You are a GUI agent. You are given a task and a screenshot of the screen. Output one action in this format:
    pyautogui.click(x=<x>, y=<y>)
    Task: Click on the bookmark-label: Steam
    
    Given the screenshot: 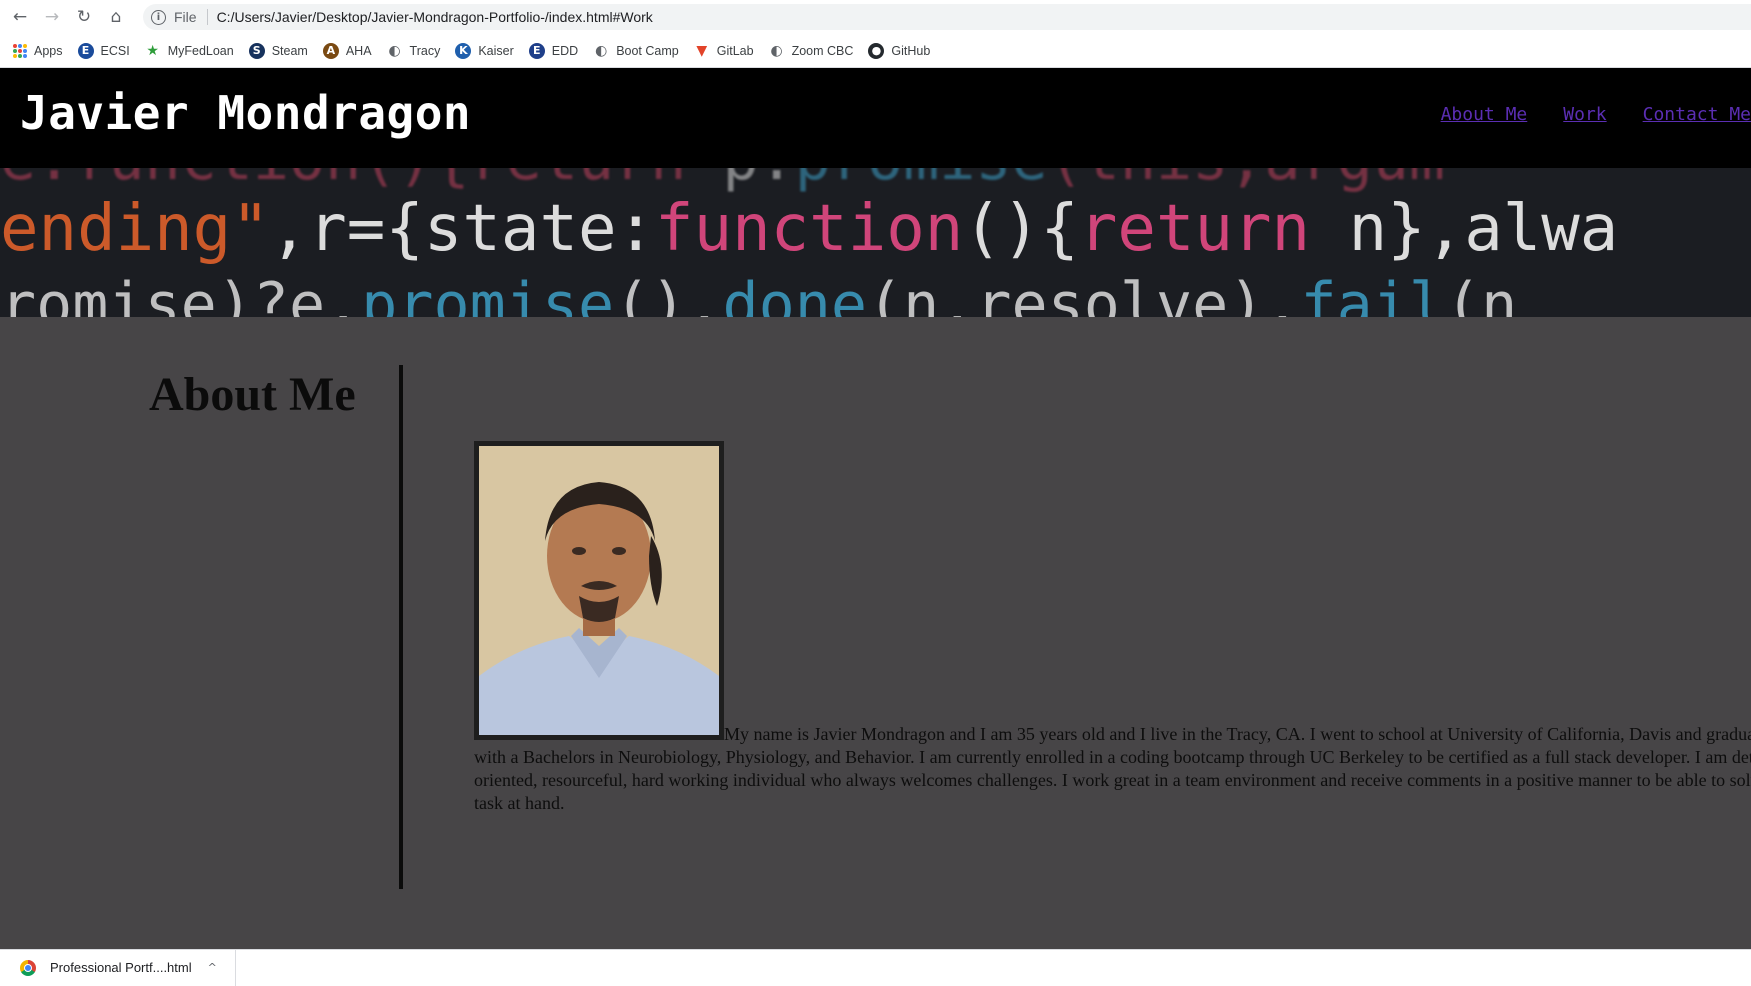 What is the action you would take?
    pyautogui.click(x=289, y=50)
    